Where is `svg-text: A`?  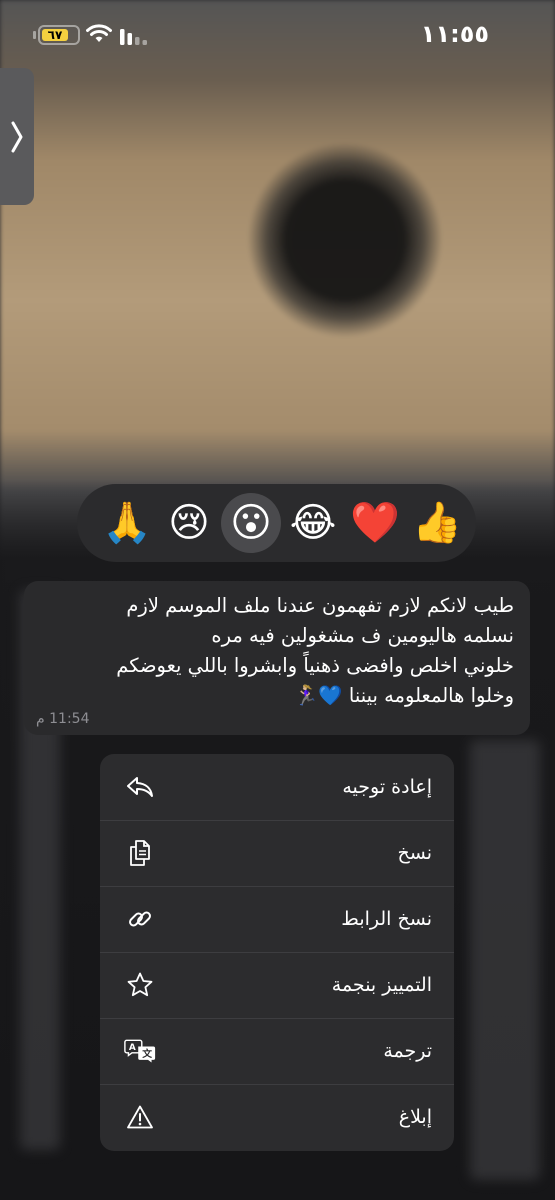
svg-text: A is located at coordinates (132, 1048).